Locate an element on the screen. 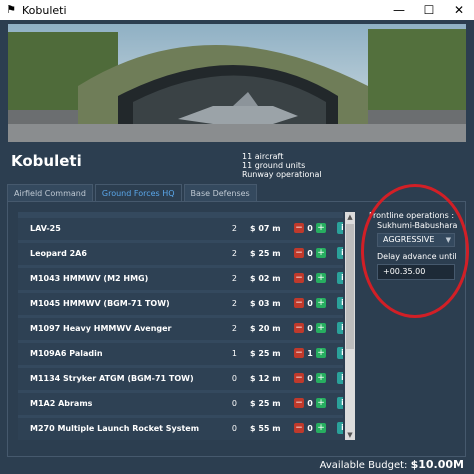  available-budget: Available Budget: $10.00M is located at coordinates (392, 464).